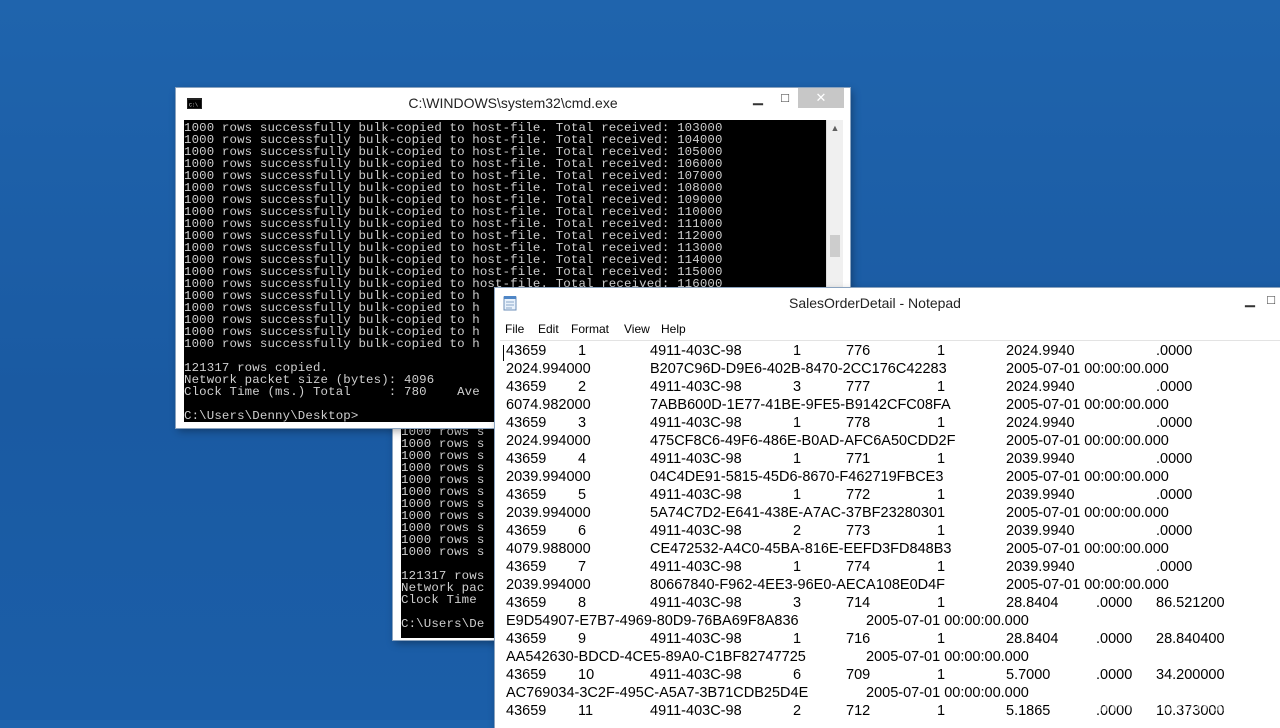 The width and height of the screenshot is (1280, 728). What do you see at coordinates (513, 103) in the screenshot?
I see `cmd-titlebar: C:\ C:\WINDOWS\system32\cmd.exe ▁ □ ✕` at bounding box center [513, 103].